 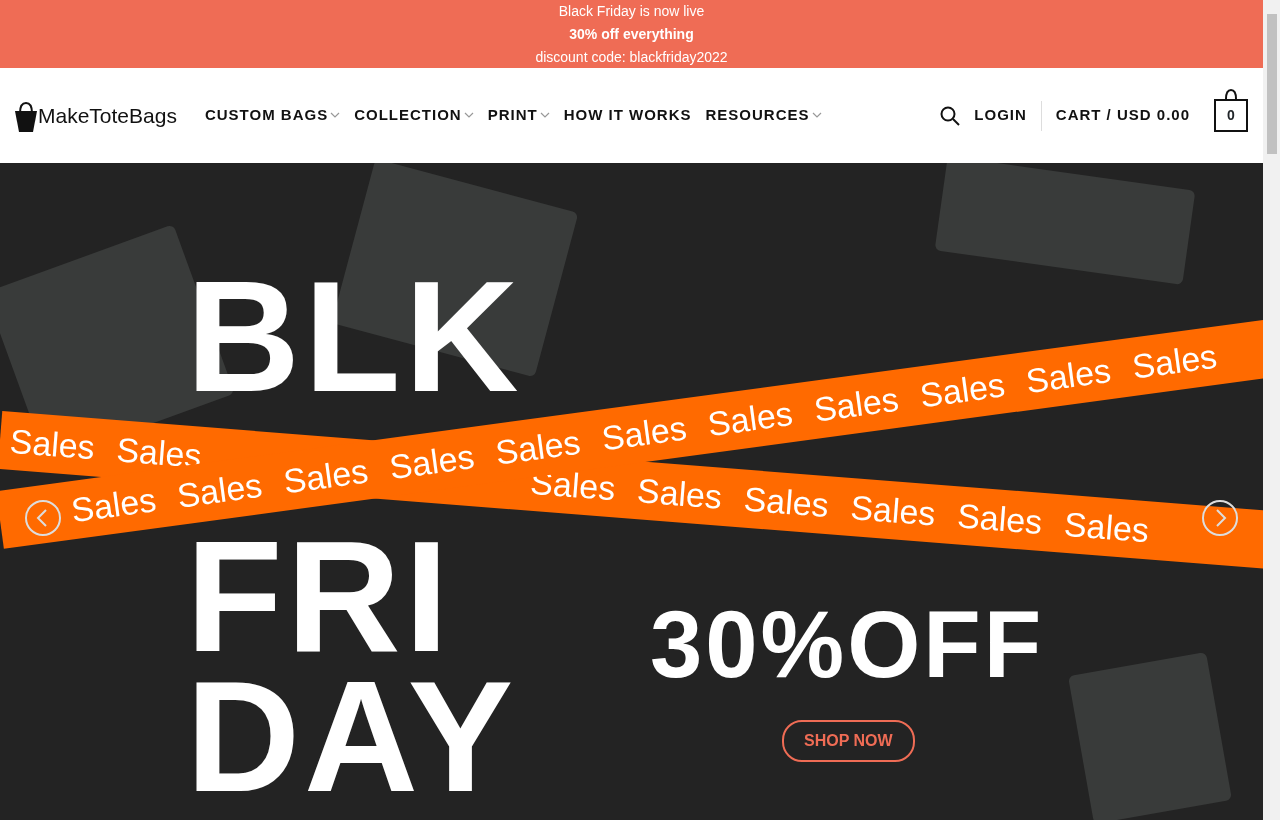 I want to click on site-logo: MakeToteBags, so click(x=96, y=115).